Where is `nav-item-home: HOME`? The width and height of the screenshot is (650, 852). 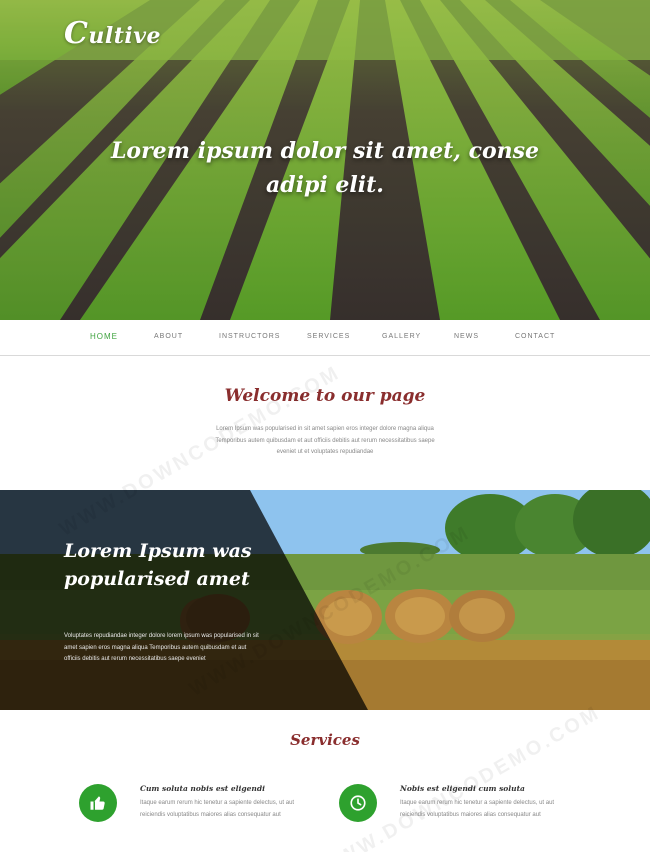 nav-item-home: HOME is located at coordinates (104, 336).